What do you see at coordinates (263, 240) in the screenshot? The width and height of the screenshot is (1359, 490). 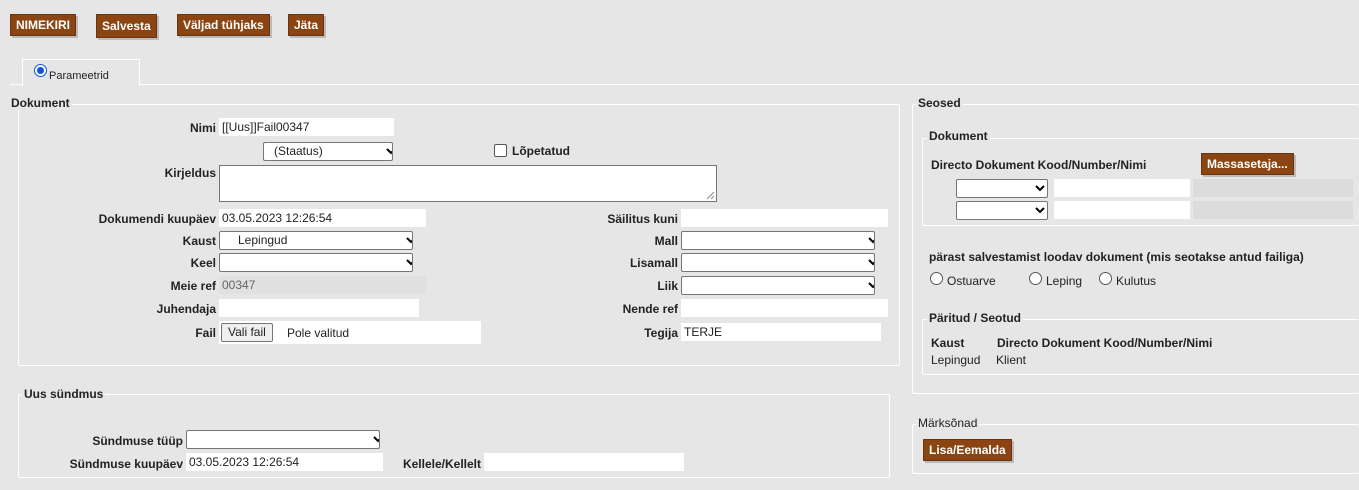 I see `folder-value: Lepingud` at bounding box center [263, 240].